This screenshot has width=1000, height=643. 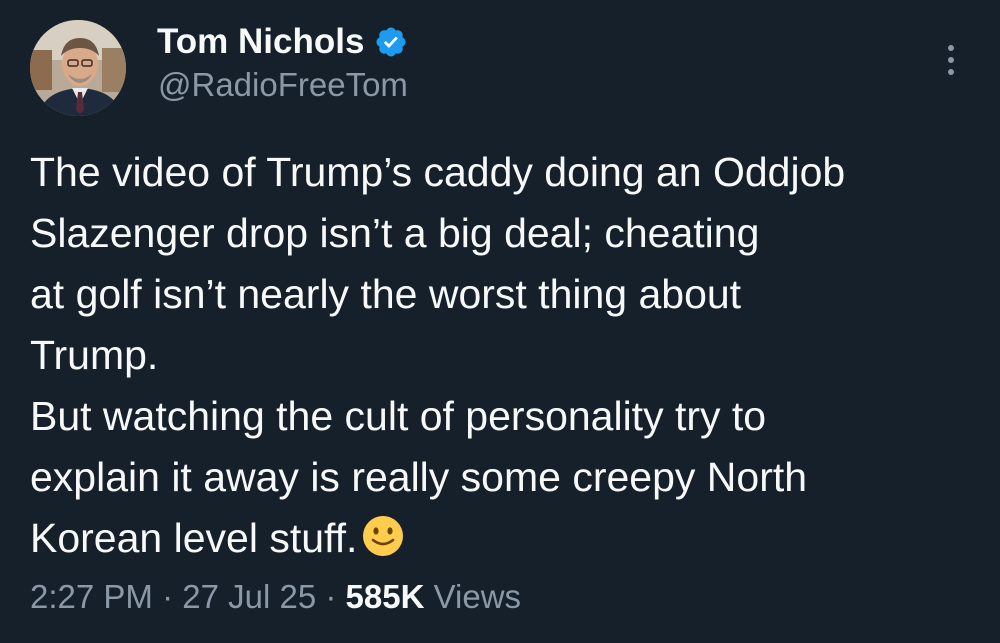 I want to click on tweet-line: Trump., so click(x=94, y=355).